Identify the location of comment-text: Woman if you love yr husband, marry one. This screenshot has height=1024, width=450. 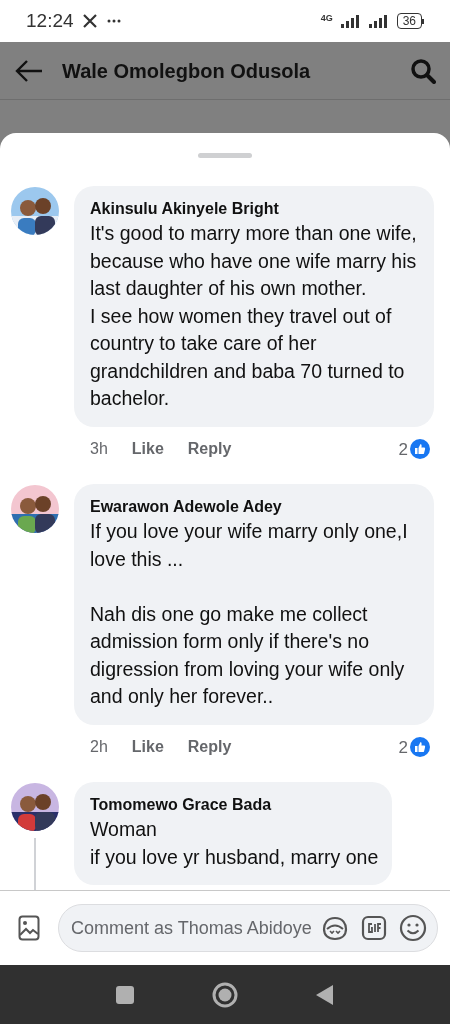
(234, 843).